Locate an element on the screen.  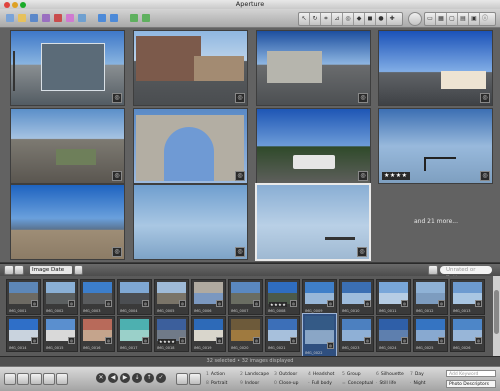
keyword-button: · Night is located at coordinates (418, 383).